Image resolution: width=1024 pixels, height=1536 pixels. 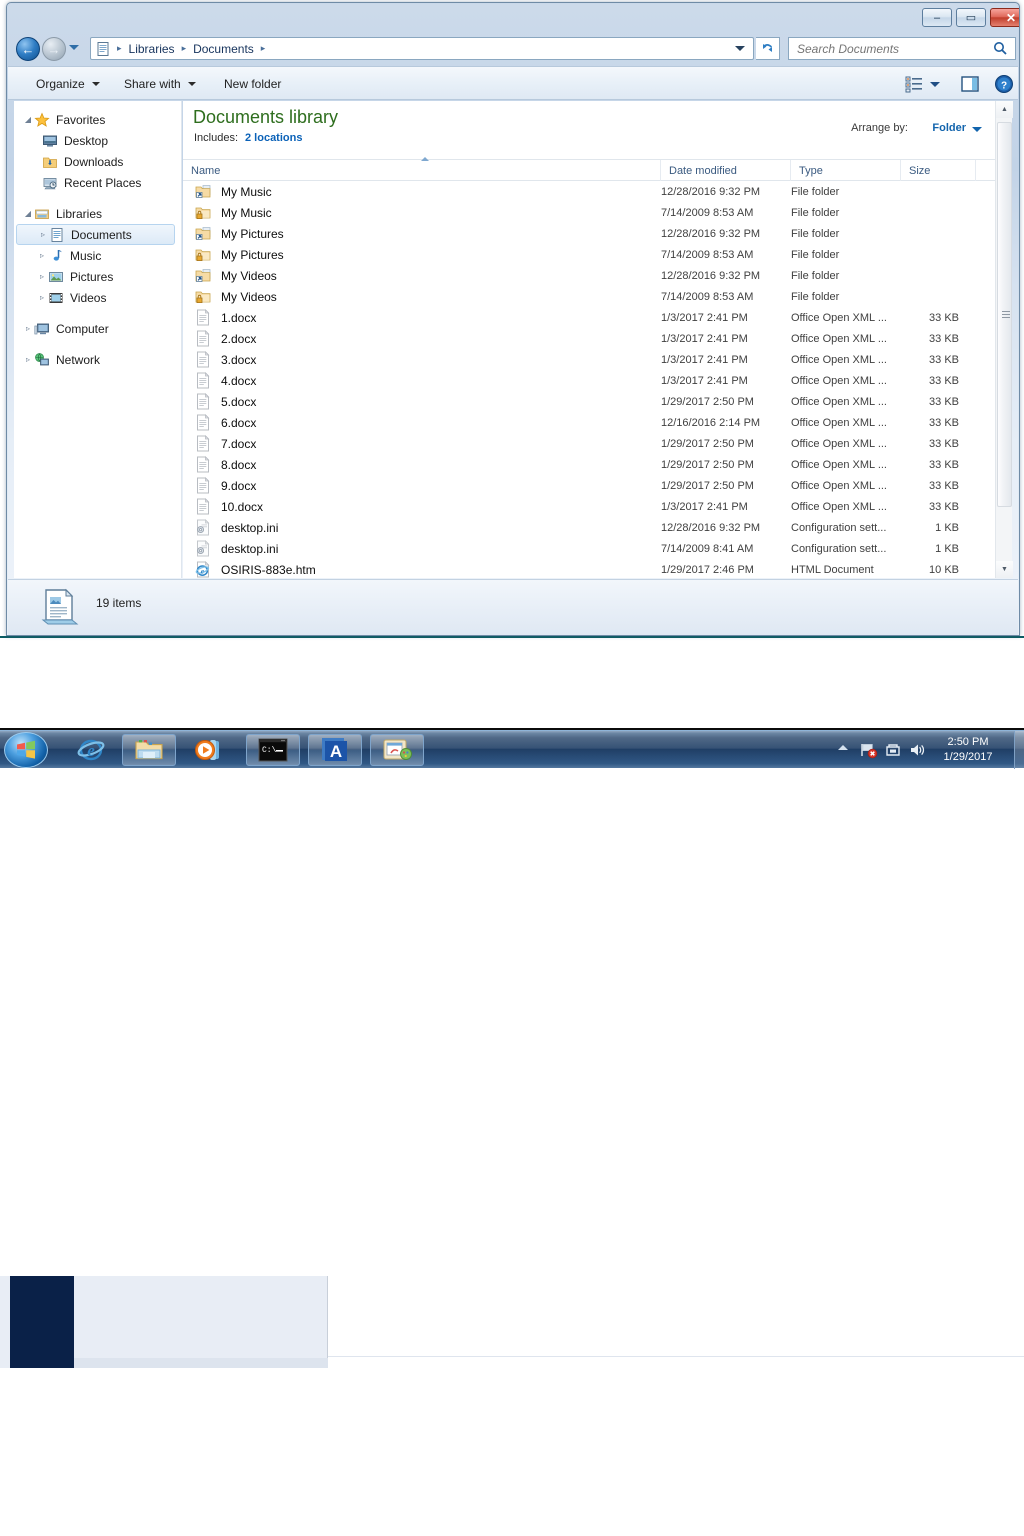 What do you see at coordinates (74, 47) in the screenshot?
I see `recent-pages-chevron-down-icon` at bounding box center [74, 47].